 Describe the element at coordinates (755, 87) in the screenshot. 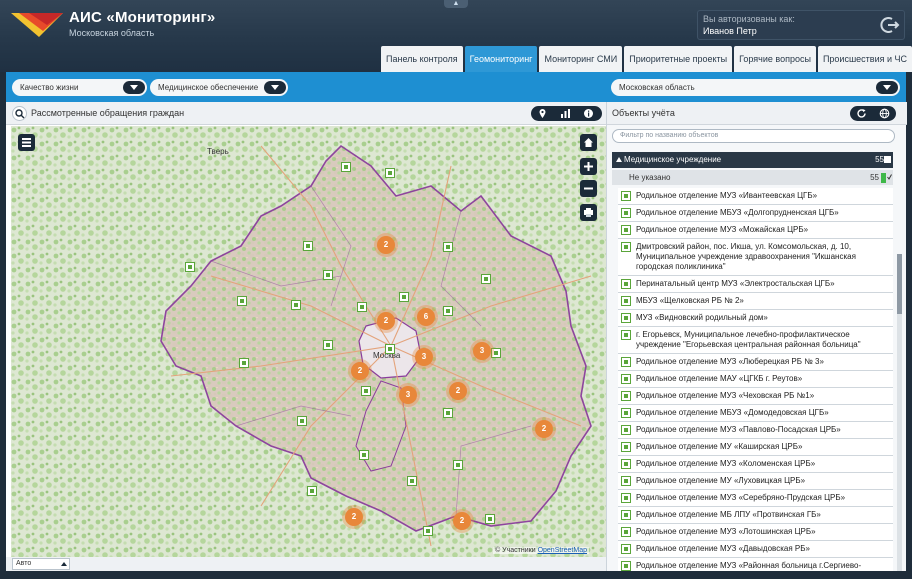

I see `region-select: Московская область` at that location.